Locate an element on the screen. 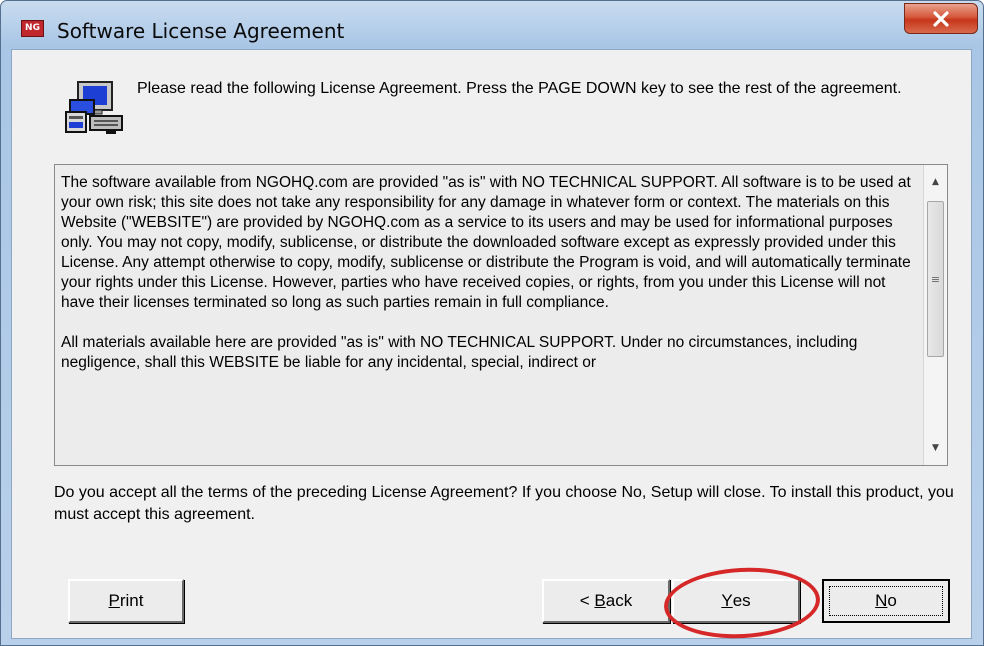 The height and width of the screenshot is (646, 984). title-bar: NG Software License Agreement is located at coordinates (492, 25).